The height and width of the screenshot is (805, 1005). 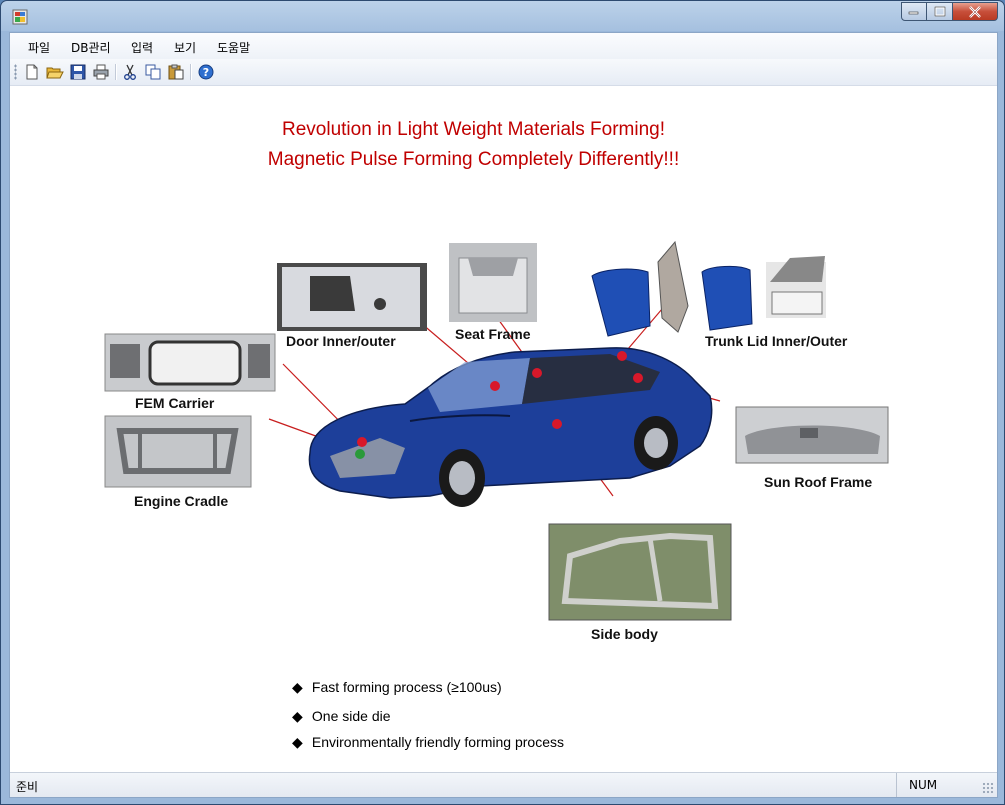 What do you see at coordinates (15, 72) in the screenshot?
I see `toolbar-grip` at bounding box center [15, 72].